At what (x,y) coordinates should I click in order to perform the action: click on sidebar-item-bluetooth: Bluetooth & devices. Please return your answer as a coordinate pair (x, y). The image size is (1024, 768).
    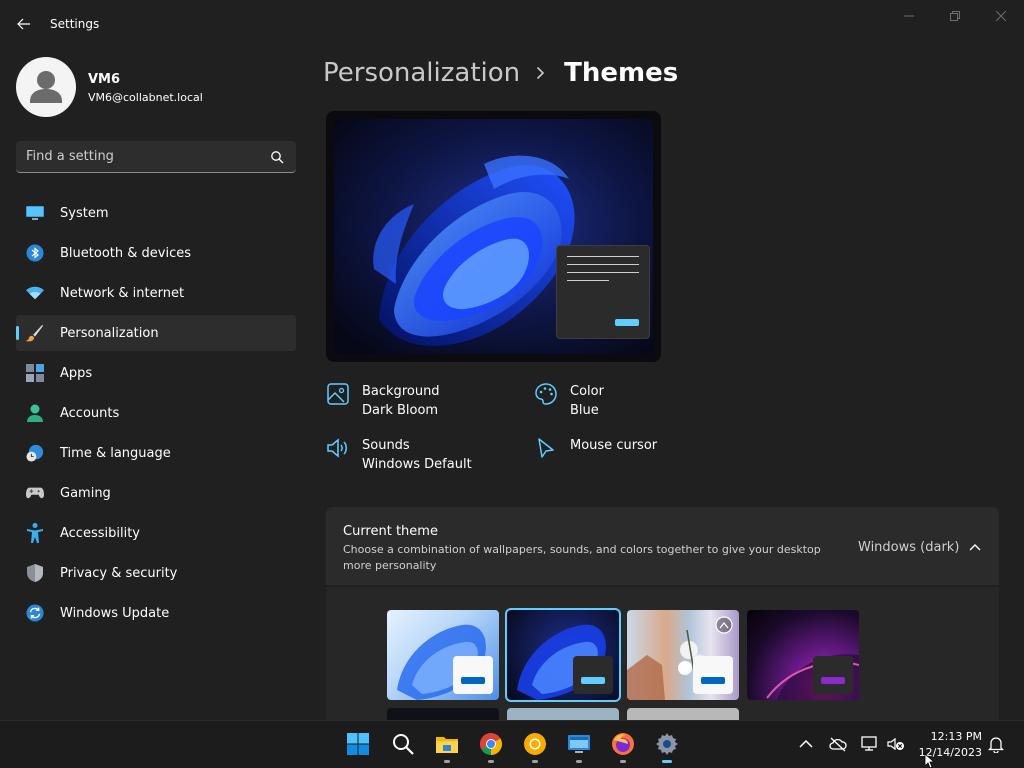
    Looking at the image, I should click on (156, 253).